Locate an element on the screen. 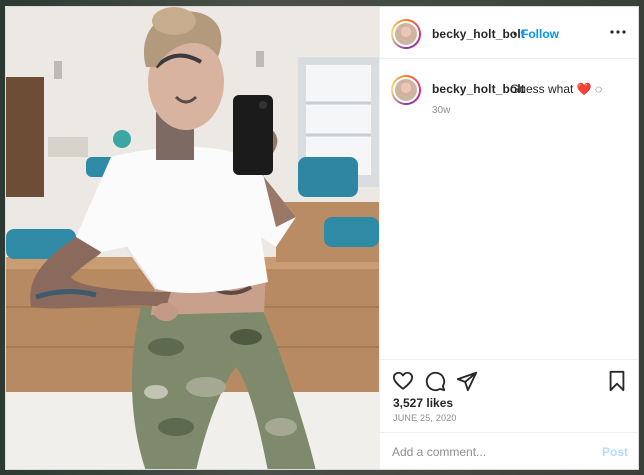  follow-button: Follow is located at coordinates (540, 34).